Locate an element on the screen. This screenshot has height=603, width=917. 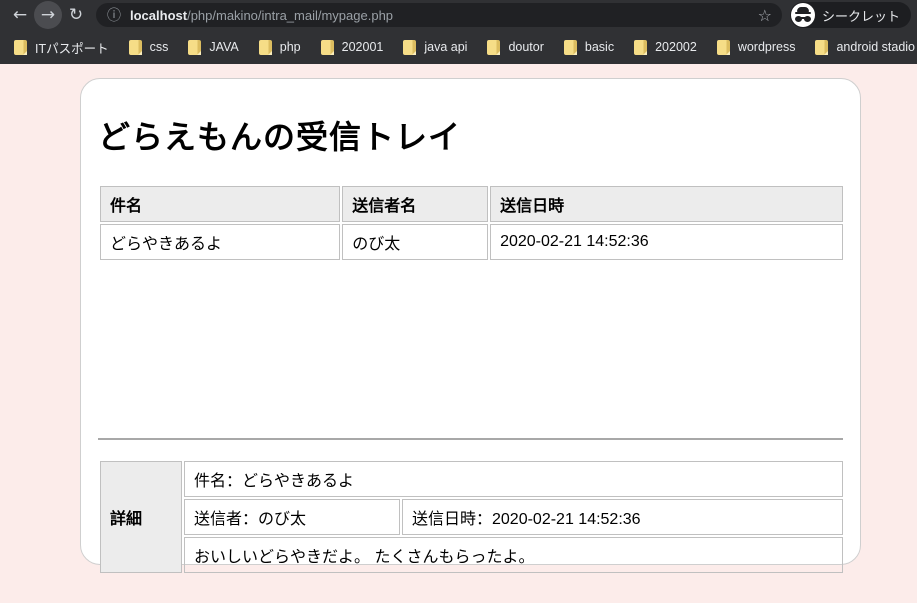
inbox-header-row: 件名 送信者名 送信日時 is located at coordinates (471, 204).